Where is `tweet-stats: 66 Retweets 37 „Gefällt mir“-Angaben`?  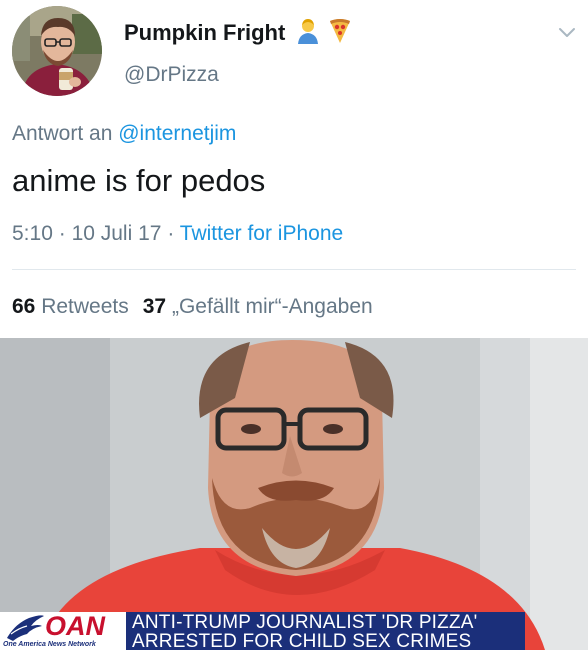
tweet-stats: 66 Retweets 37 „Gefällt mir“-Angaben is located at coordinates (192, 307).